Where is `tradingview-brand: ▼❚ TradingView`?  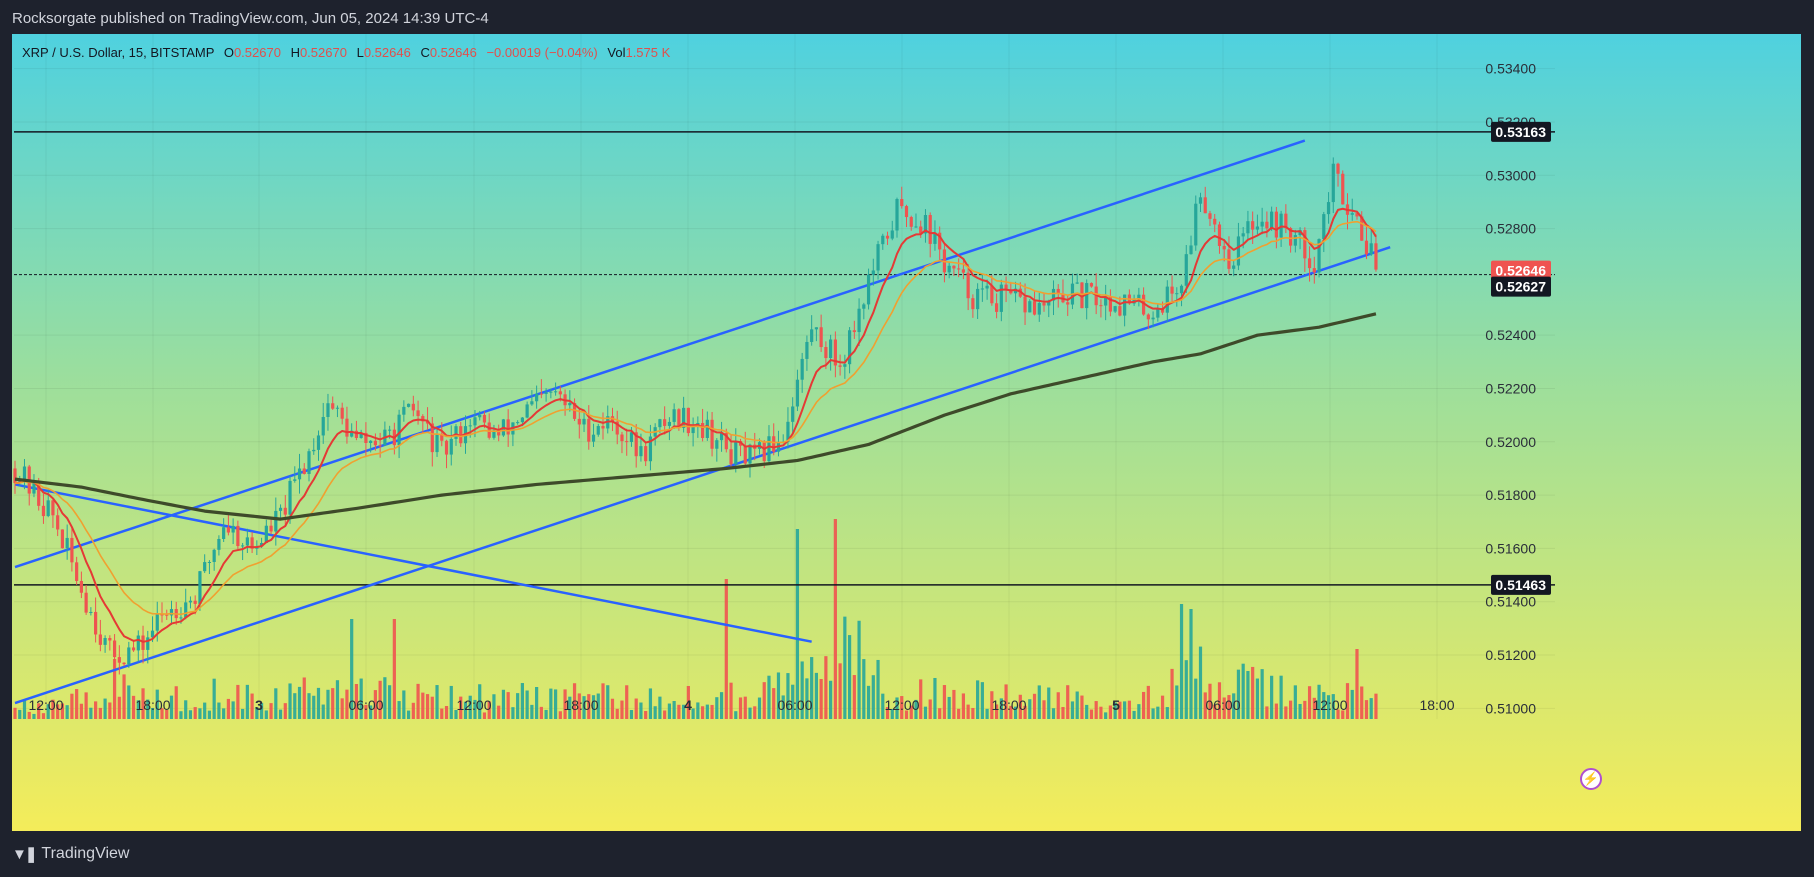
tradingview-brand: ▼❚ TradingView is located at coordinates (70, 854).